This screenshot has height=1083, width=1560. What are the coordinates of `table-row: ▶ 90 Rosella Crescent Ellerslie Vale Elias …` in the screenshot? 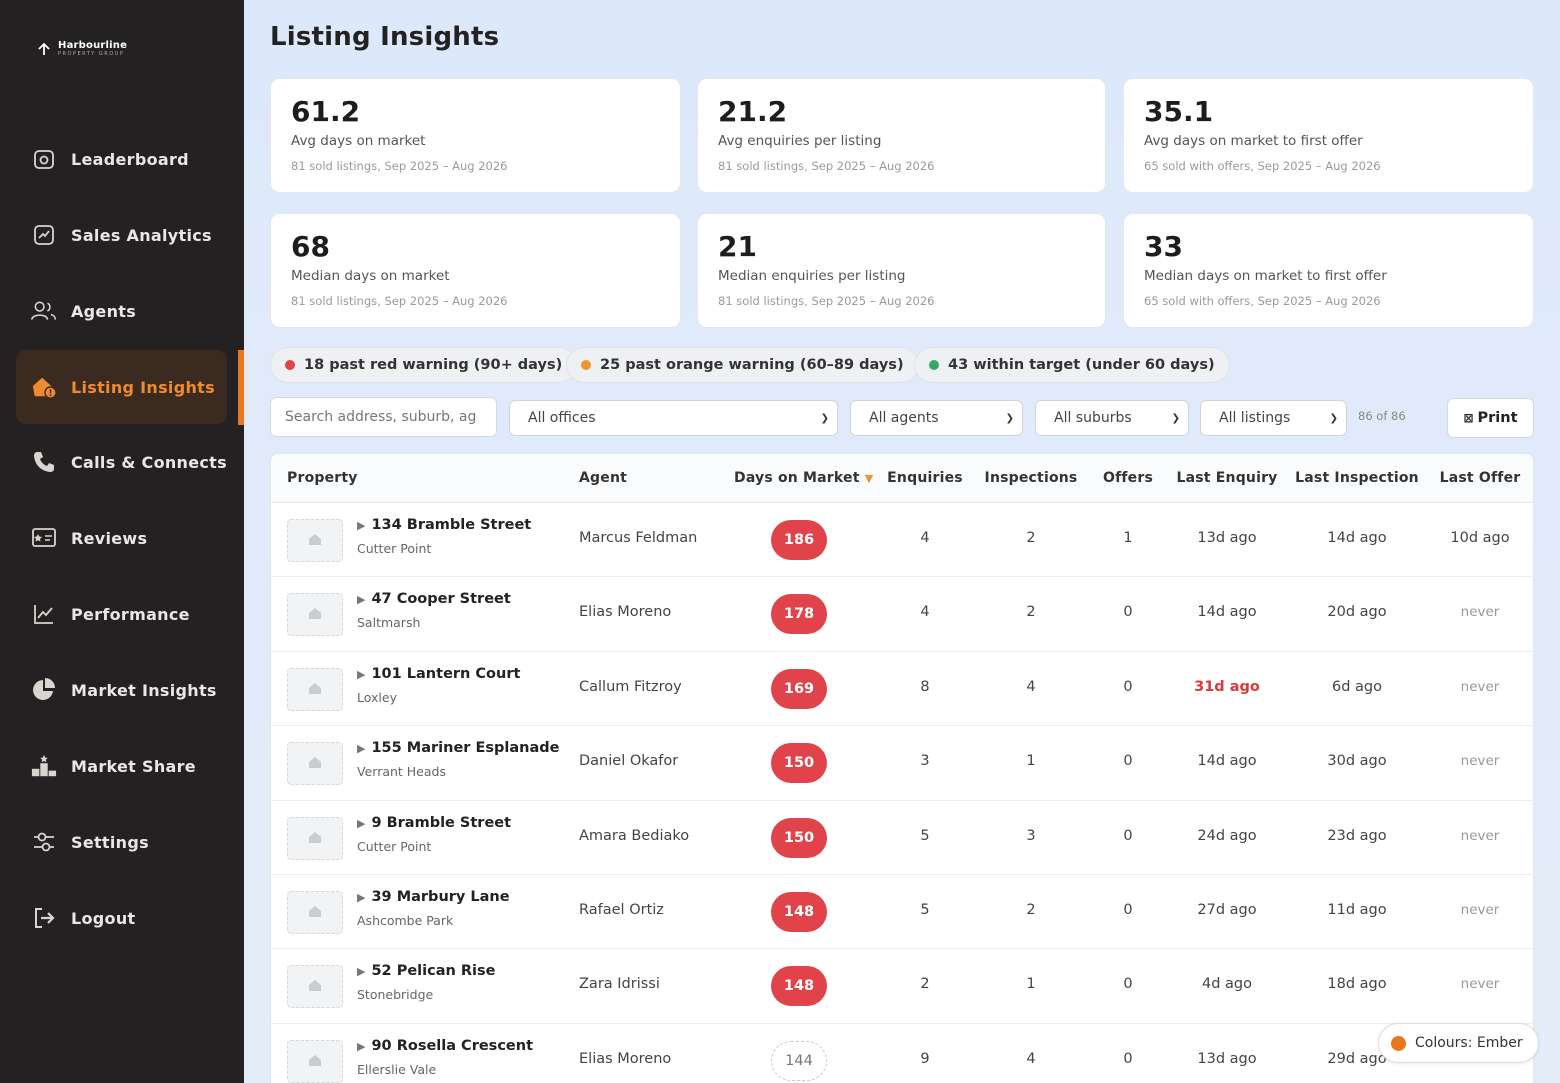 It's located at (902, 1053).